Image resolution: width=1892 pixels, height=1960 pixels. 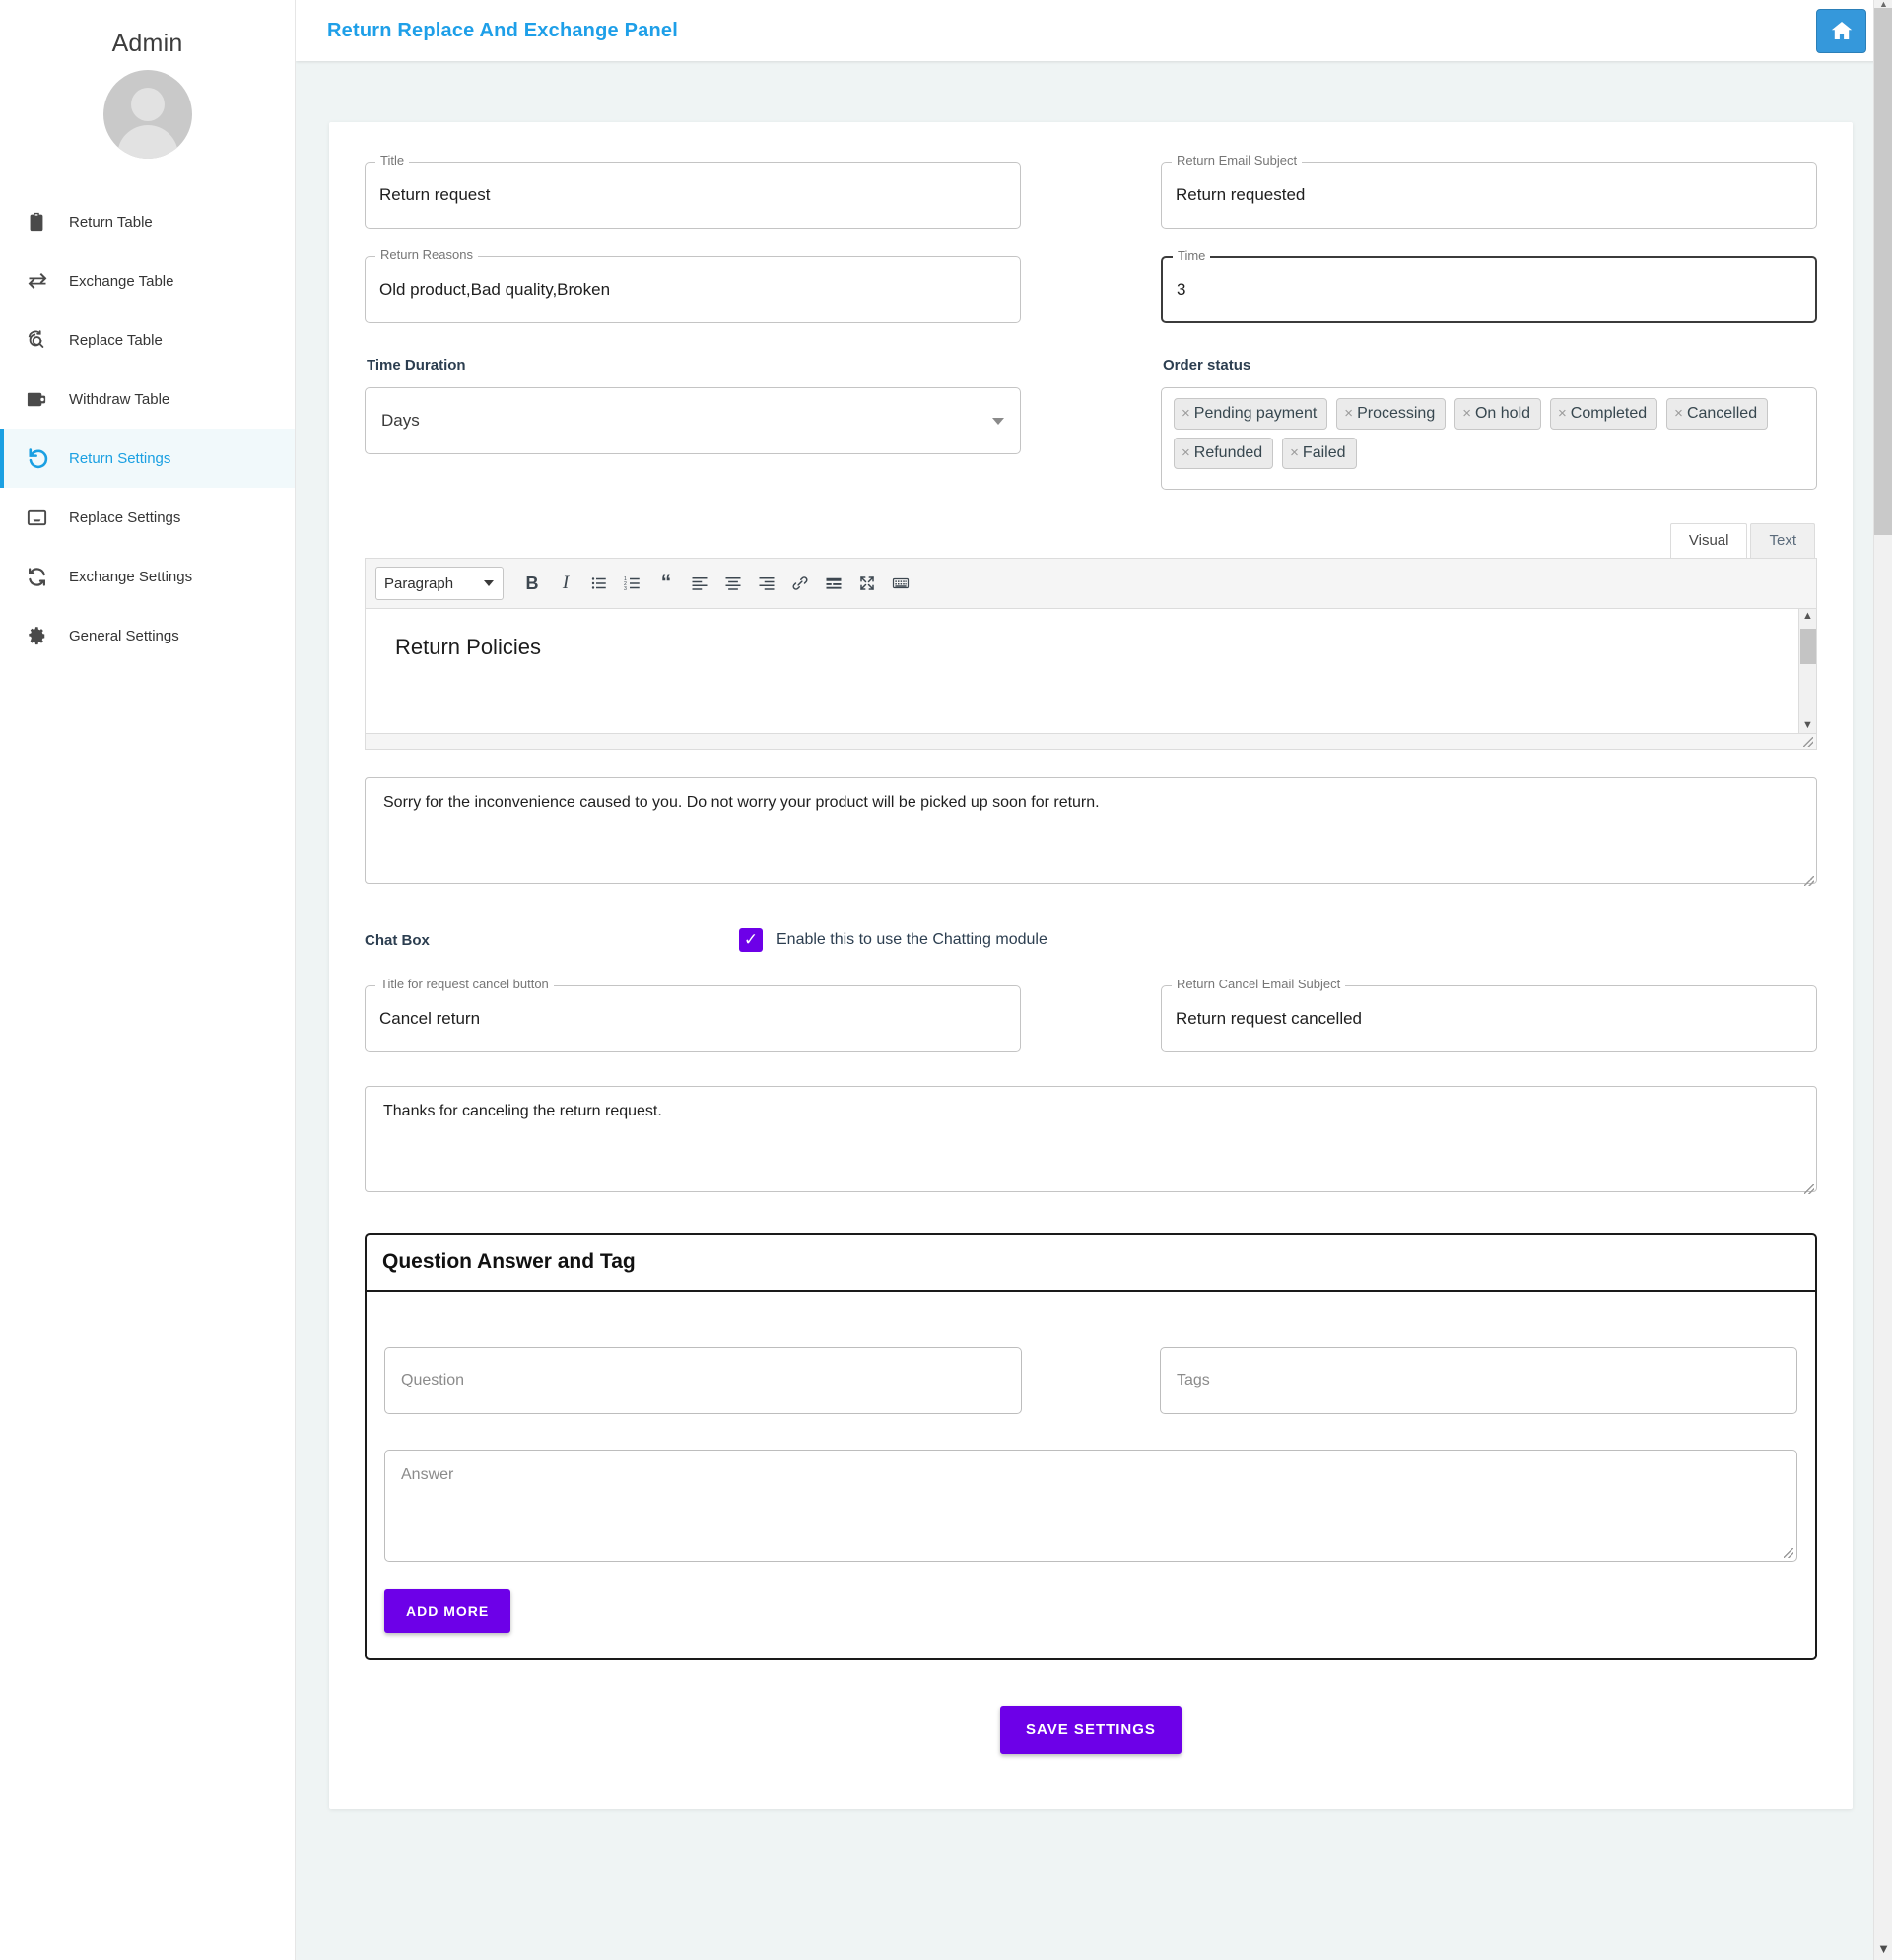 I want to click on inbox-icon, so click(x=42, y=518).